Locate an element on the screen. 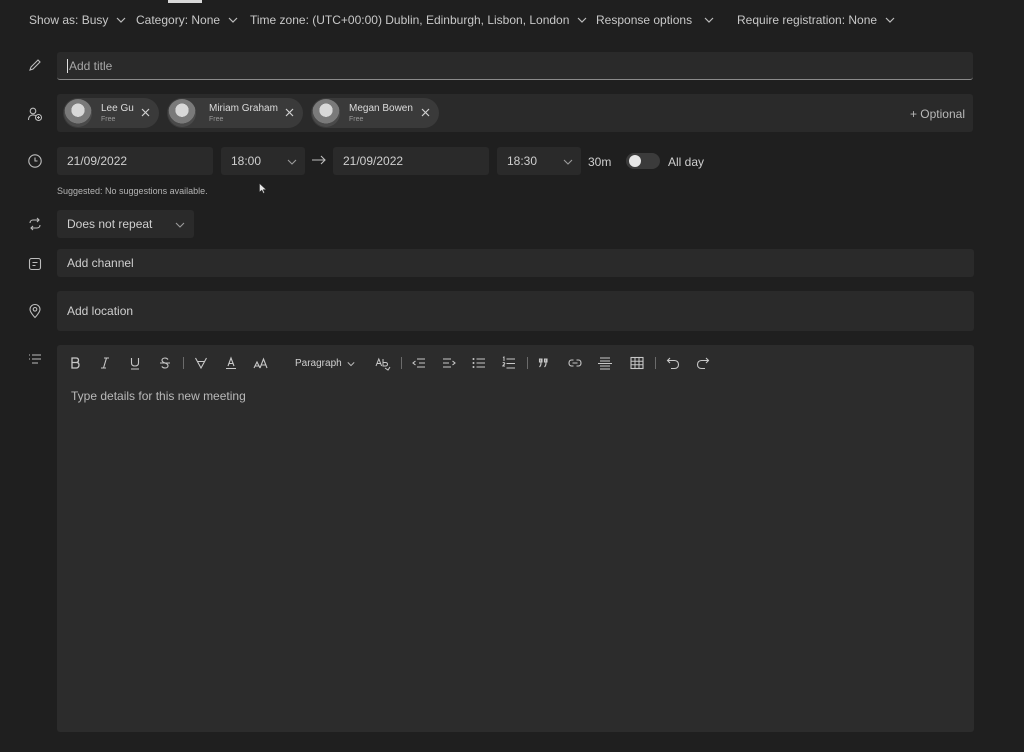 Image resolution: width=1024 pixels, height=752 pixels. suggestion-text: Suggested: No suggestions available. is located at coordinates (132, 191).